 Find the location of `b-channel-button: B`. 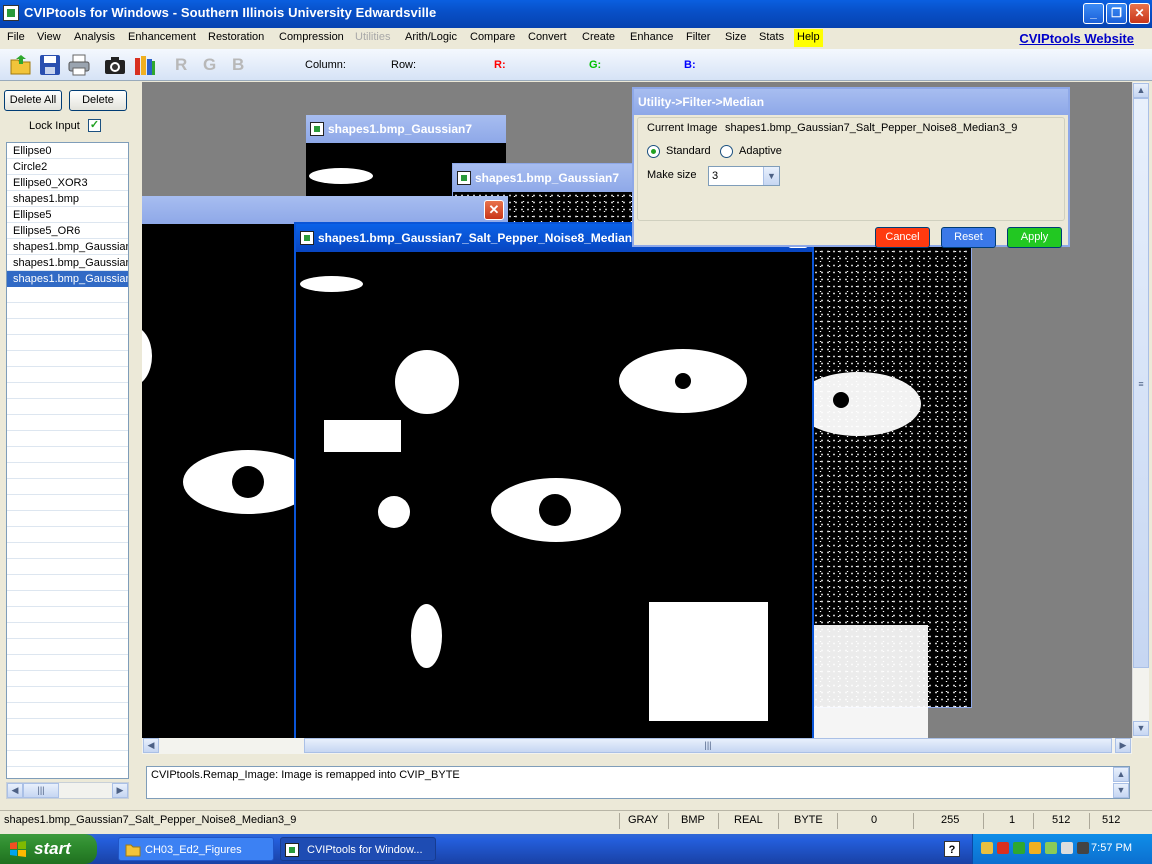

b-channel-button: B is located at coordinates (238, 65).